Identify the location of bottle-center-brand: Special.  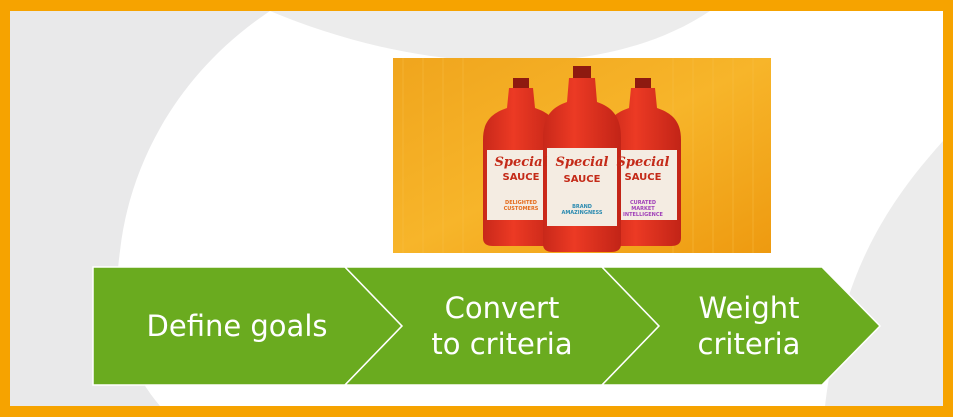
(582, 162).